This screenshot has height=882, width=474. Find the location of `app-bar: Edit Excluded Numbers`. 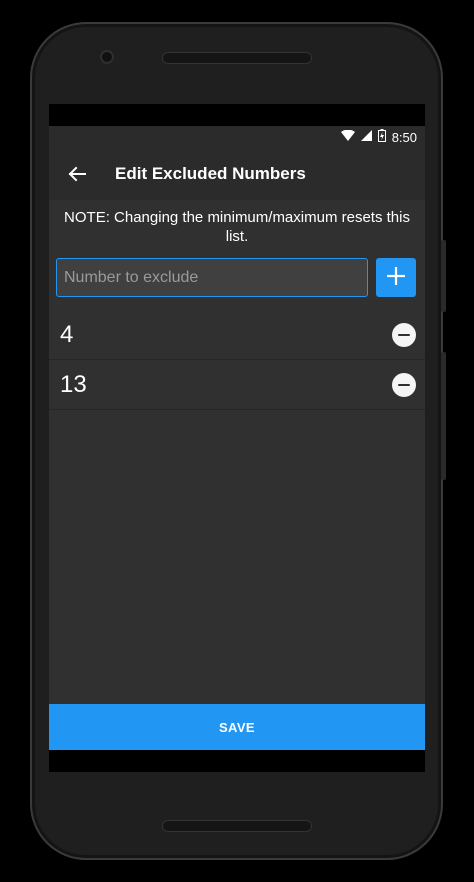

app-bar: Edit Excluded Numbers is located at coordinates (237, 174).